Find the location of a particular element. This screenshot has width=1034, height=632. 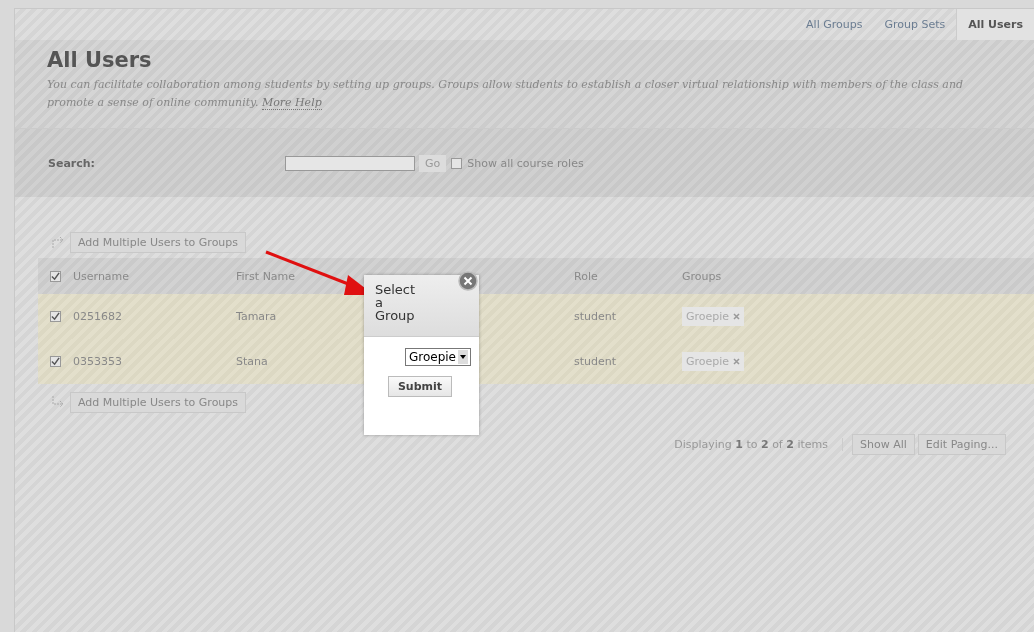

help-link: More Help is located at coordinates (291, 103).